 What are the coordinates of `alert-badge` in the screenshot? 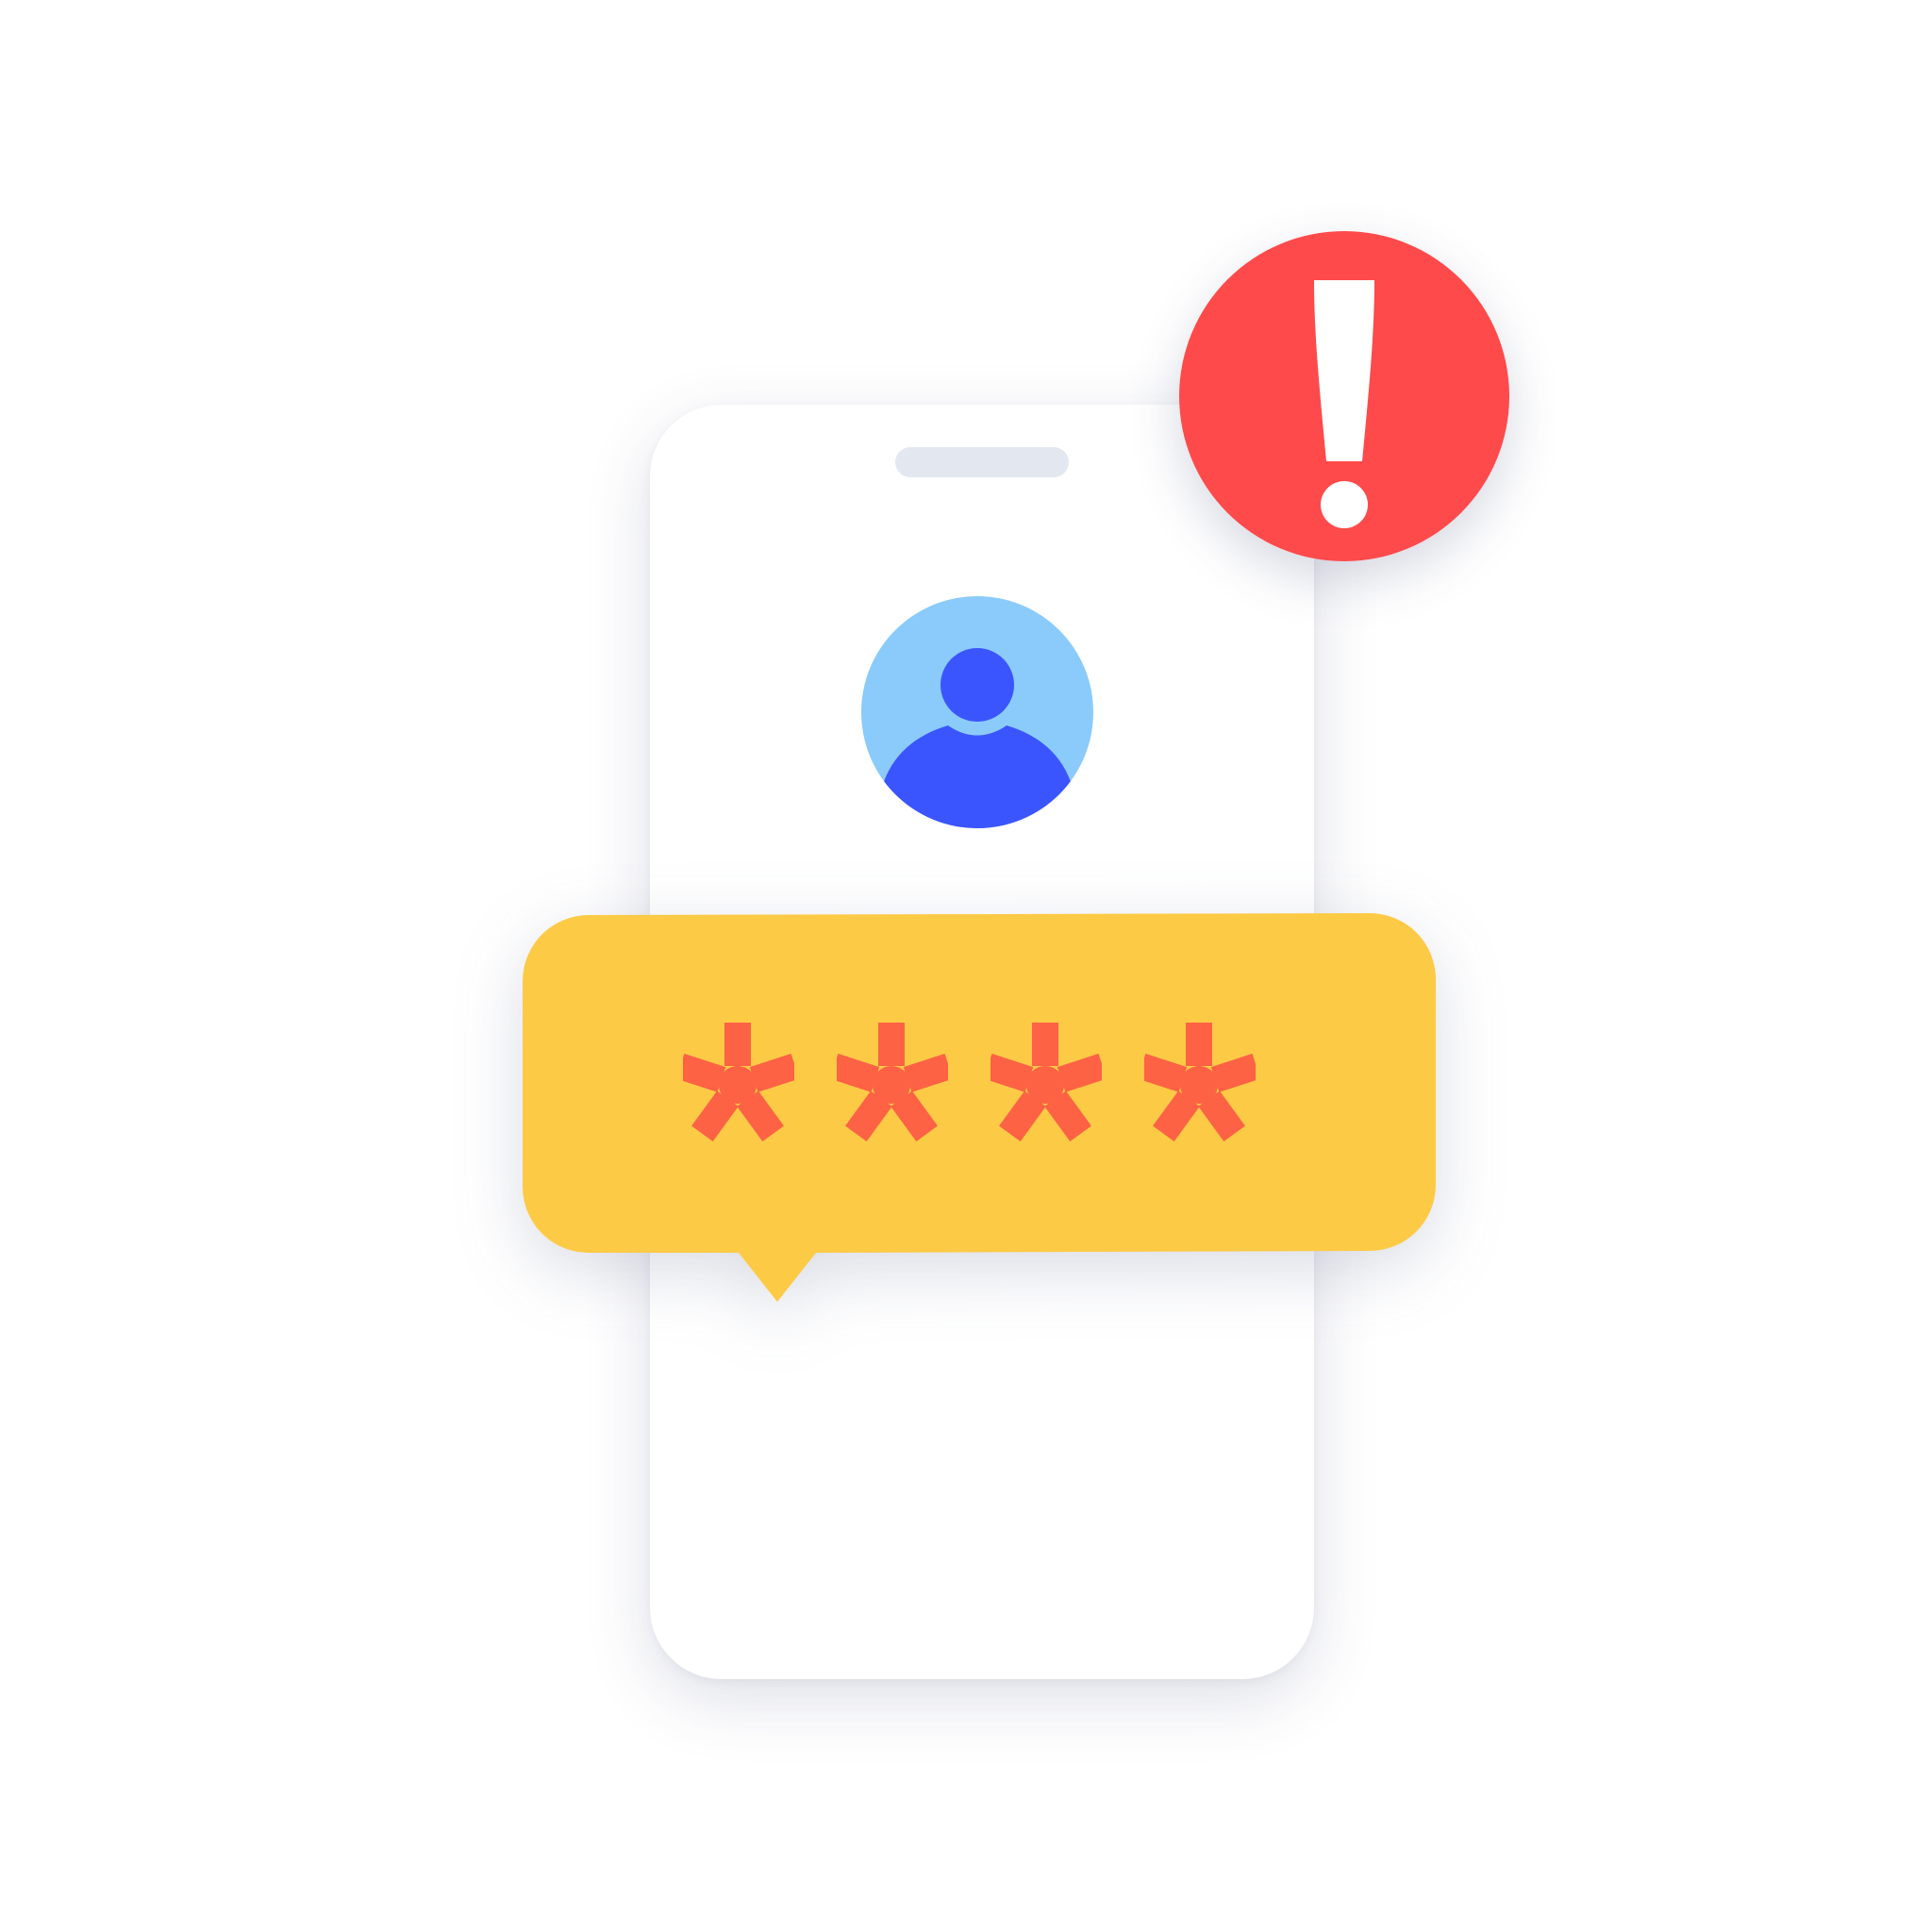 It's located at (1344, 396).